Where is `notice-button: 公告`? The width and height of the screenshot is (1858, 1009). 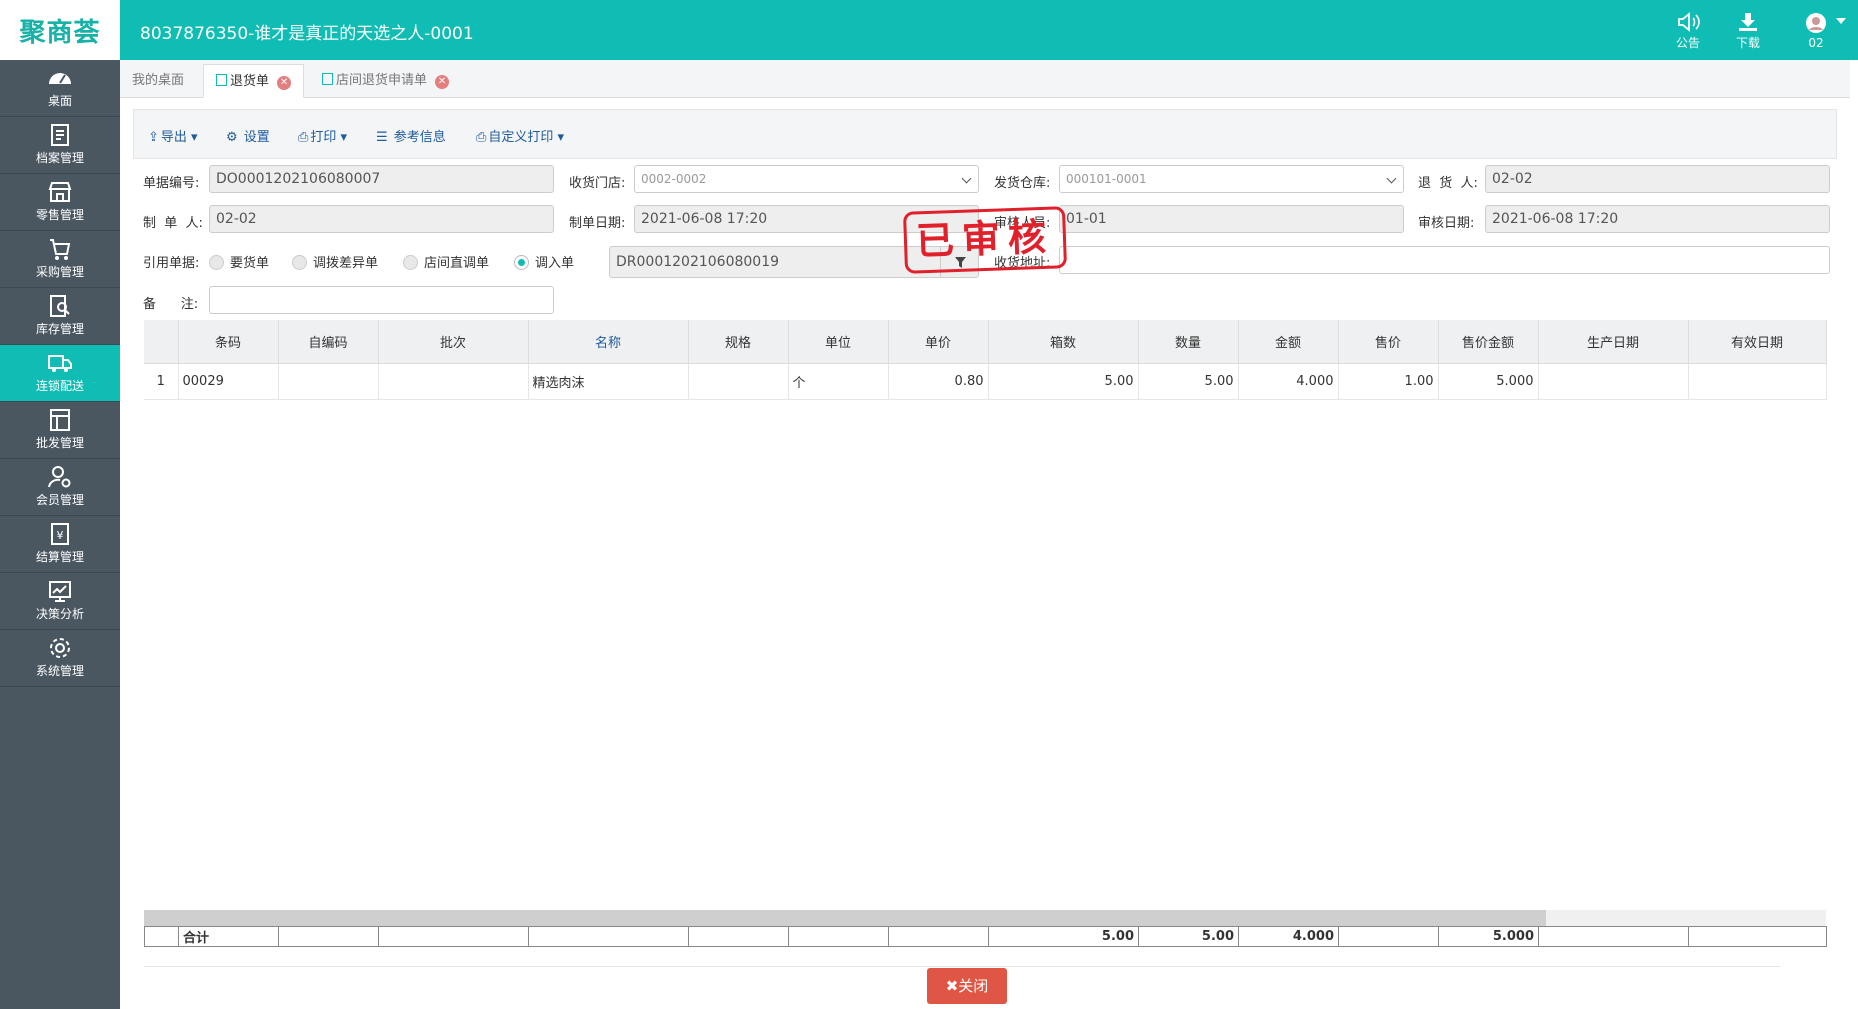 notice-button: 公告 is located at coordinates (1688, 32).